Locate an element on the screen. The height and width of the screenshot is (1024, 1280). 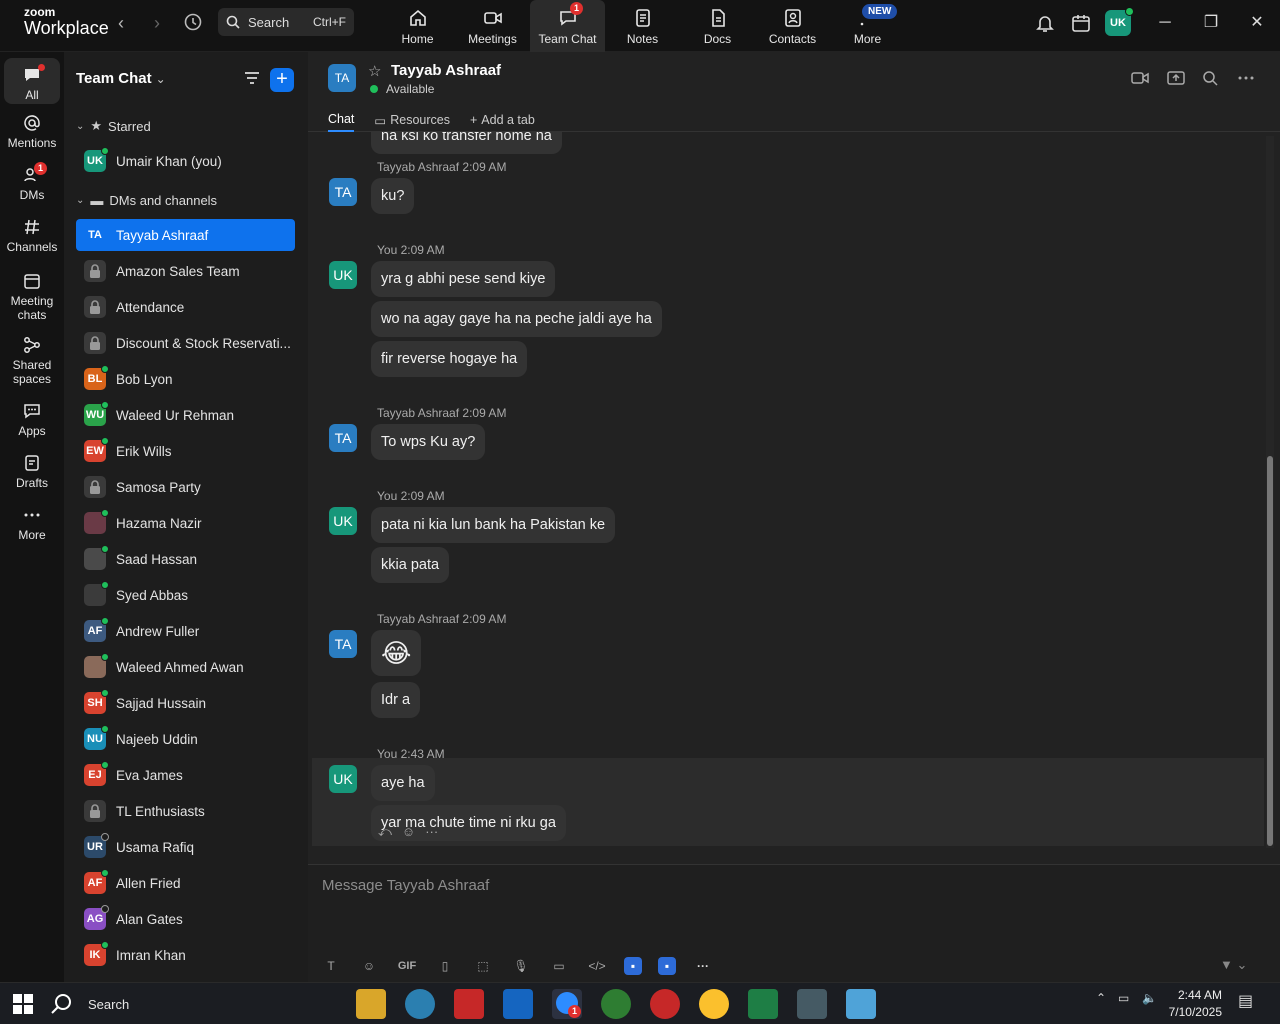
forward-arrow-icon: › is located at coordinates (157, 23).